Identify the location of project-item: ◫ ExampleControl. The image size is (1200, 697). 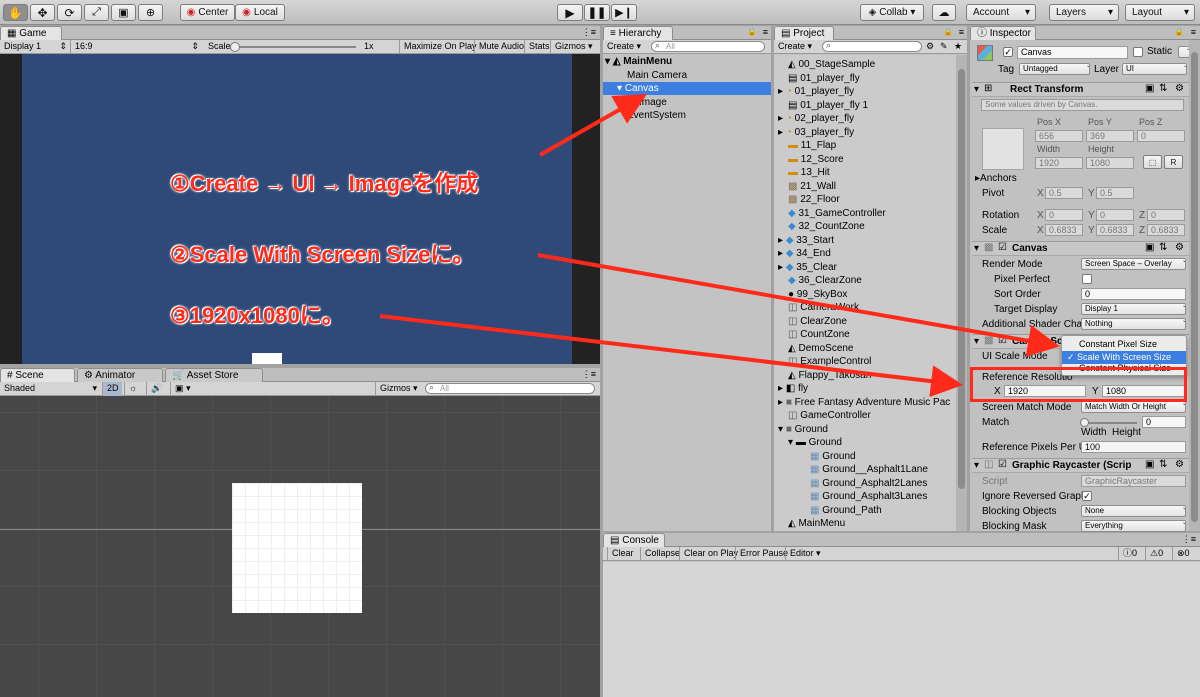
(829, 361).